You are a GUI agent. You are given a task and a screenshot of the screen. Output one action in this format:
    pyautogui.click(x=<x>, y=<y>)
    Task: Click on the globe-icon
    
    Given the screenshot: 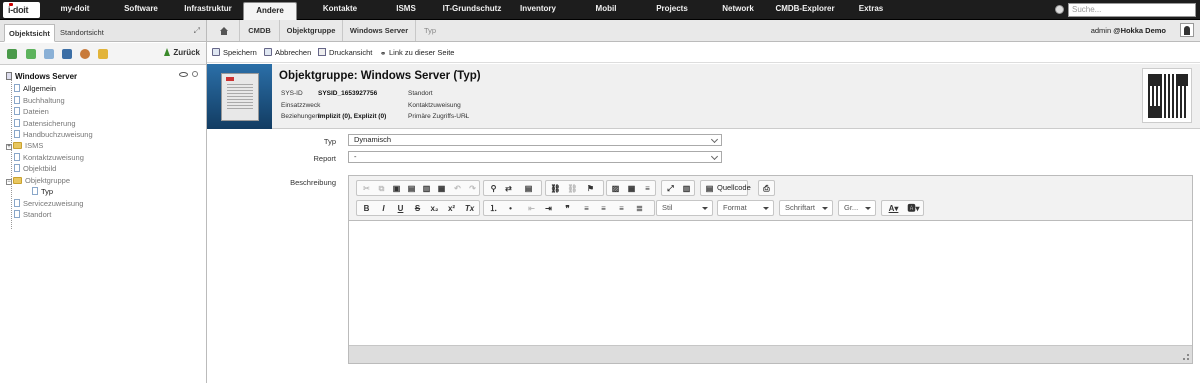 What is the action you would take?
    pyautogui.click(x=1059, y=9)
    